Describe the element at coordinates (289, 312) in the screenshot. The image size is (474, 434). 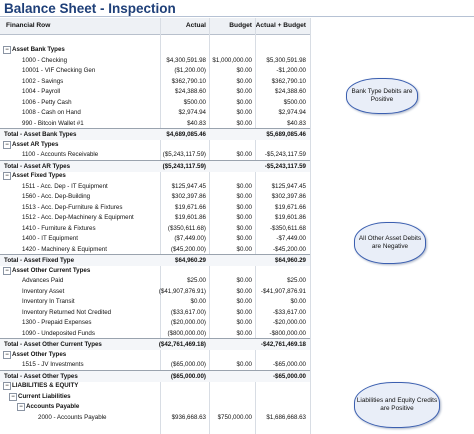
I see `actual-budget-value: -$33,617.00` at that location.